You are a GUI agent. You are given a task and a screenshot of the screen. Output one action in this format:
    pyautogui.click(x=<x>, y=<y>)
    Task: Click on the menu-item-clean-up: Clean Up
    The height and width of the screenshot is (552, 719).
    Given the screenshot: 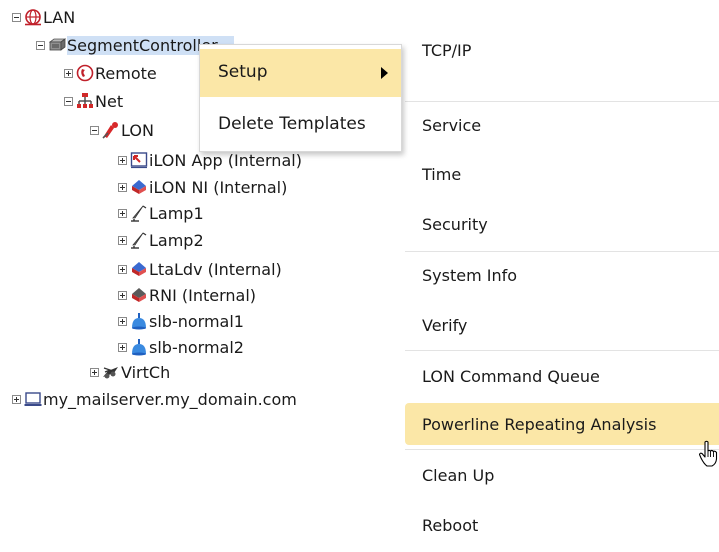 What is the action you would take?
    pyautogui.click(x=562, y=475)
    